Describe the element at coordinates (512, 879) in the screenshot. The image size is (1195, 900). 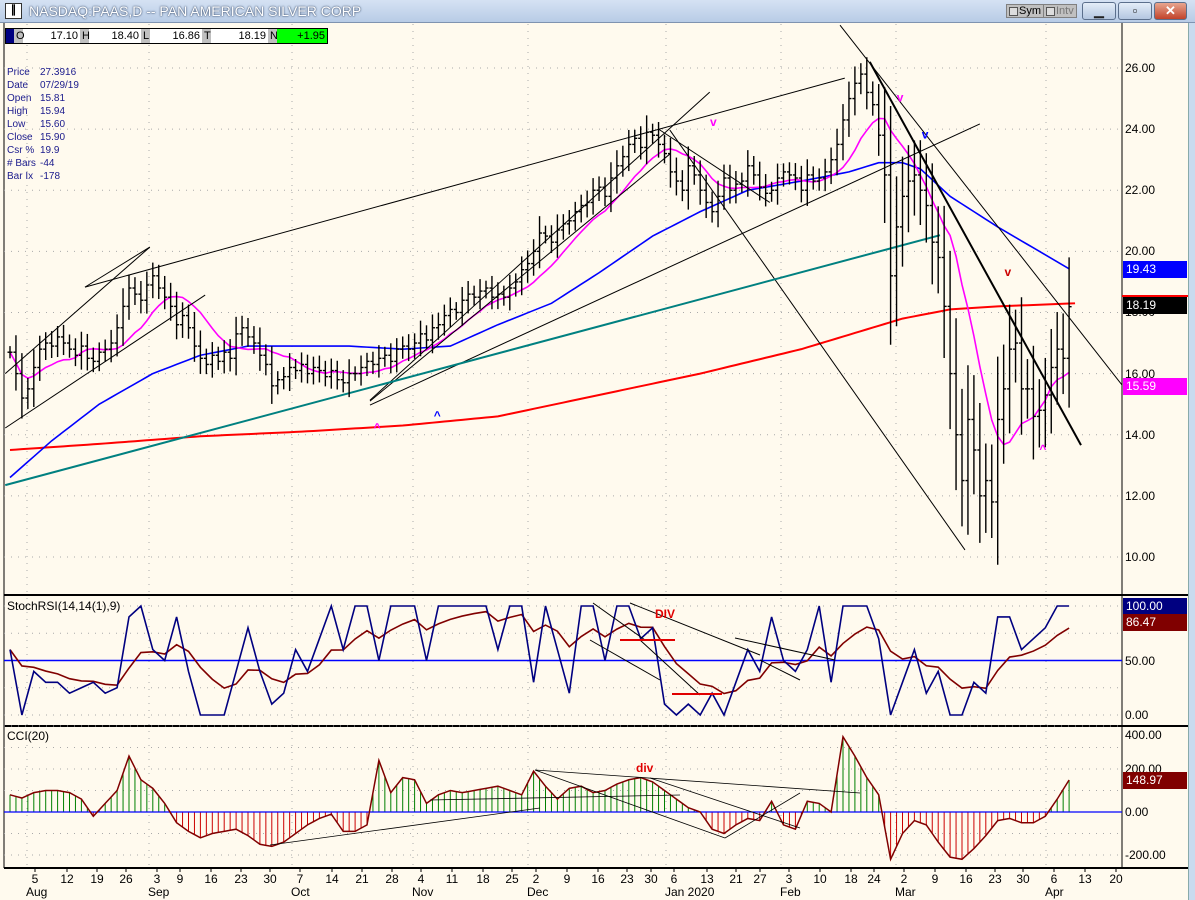
I see `date-tick-label: 25` at that location.